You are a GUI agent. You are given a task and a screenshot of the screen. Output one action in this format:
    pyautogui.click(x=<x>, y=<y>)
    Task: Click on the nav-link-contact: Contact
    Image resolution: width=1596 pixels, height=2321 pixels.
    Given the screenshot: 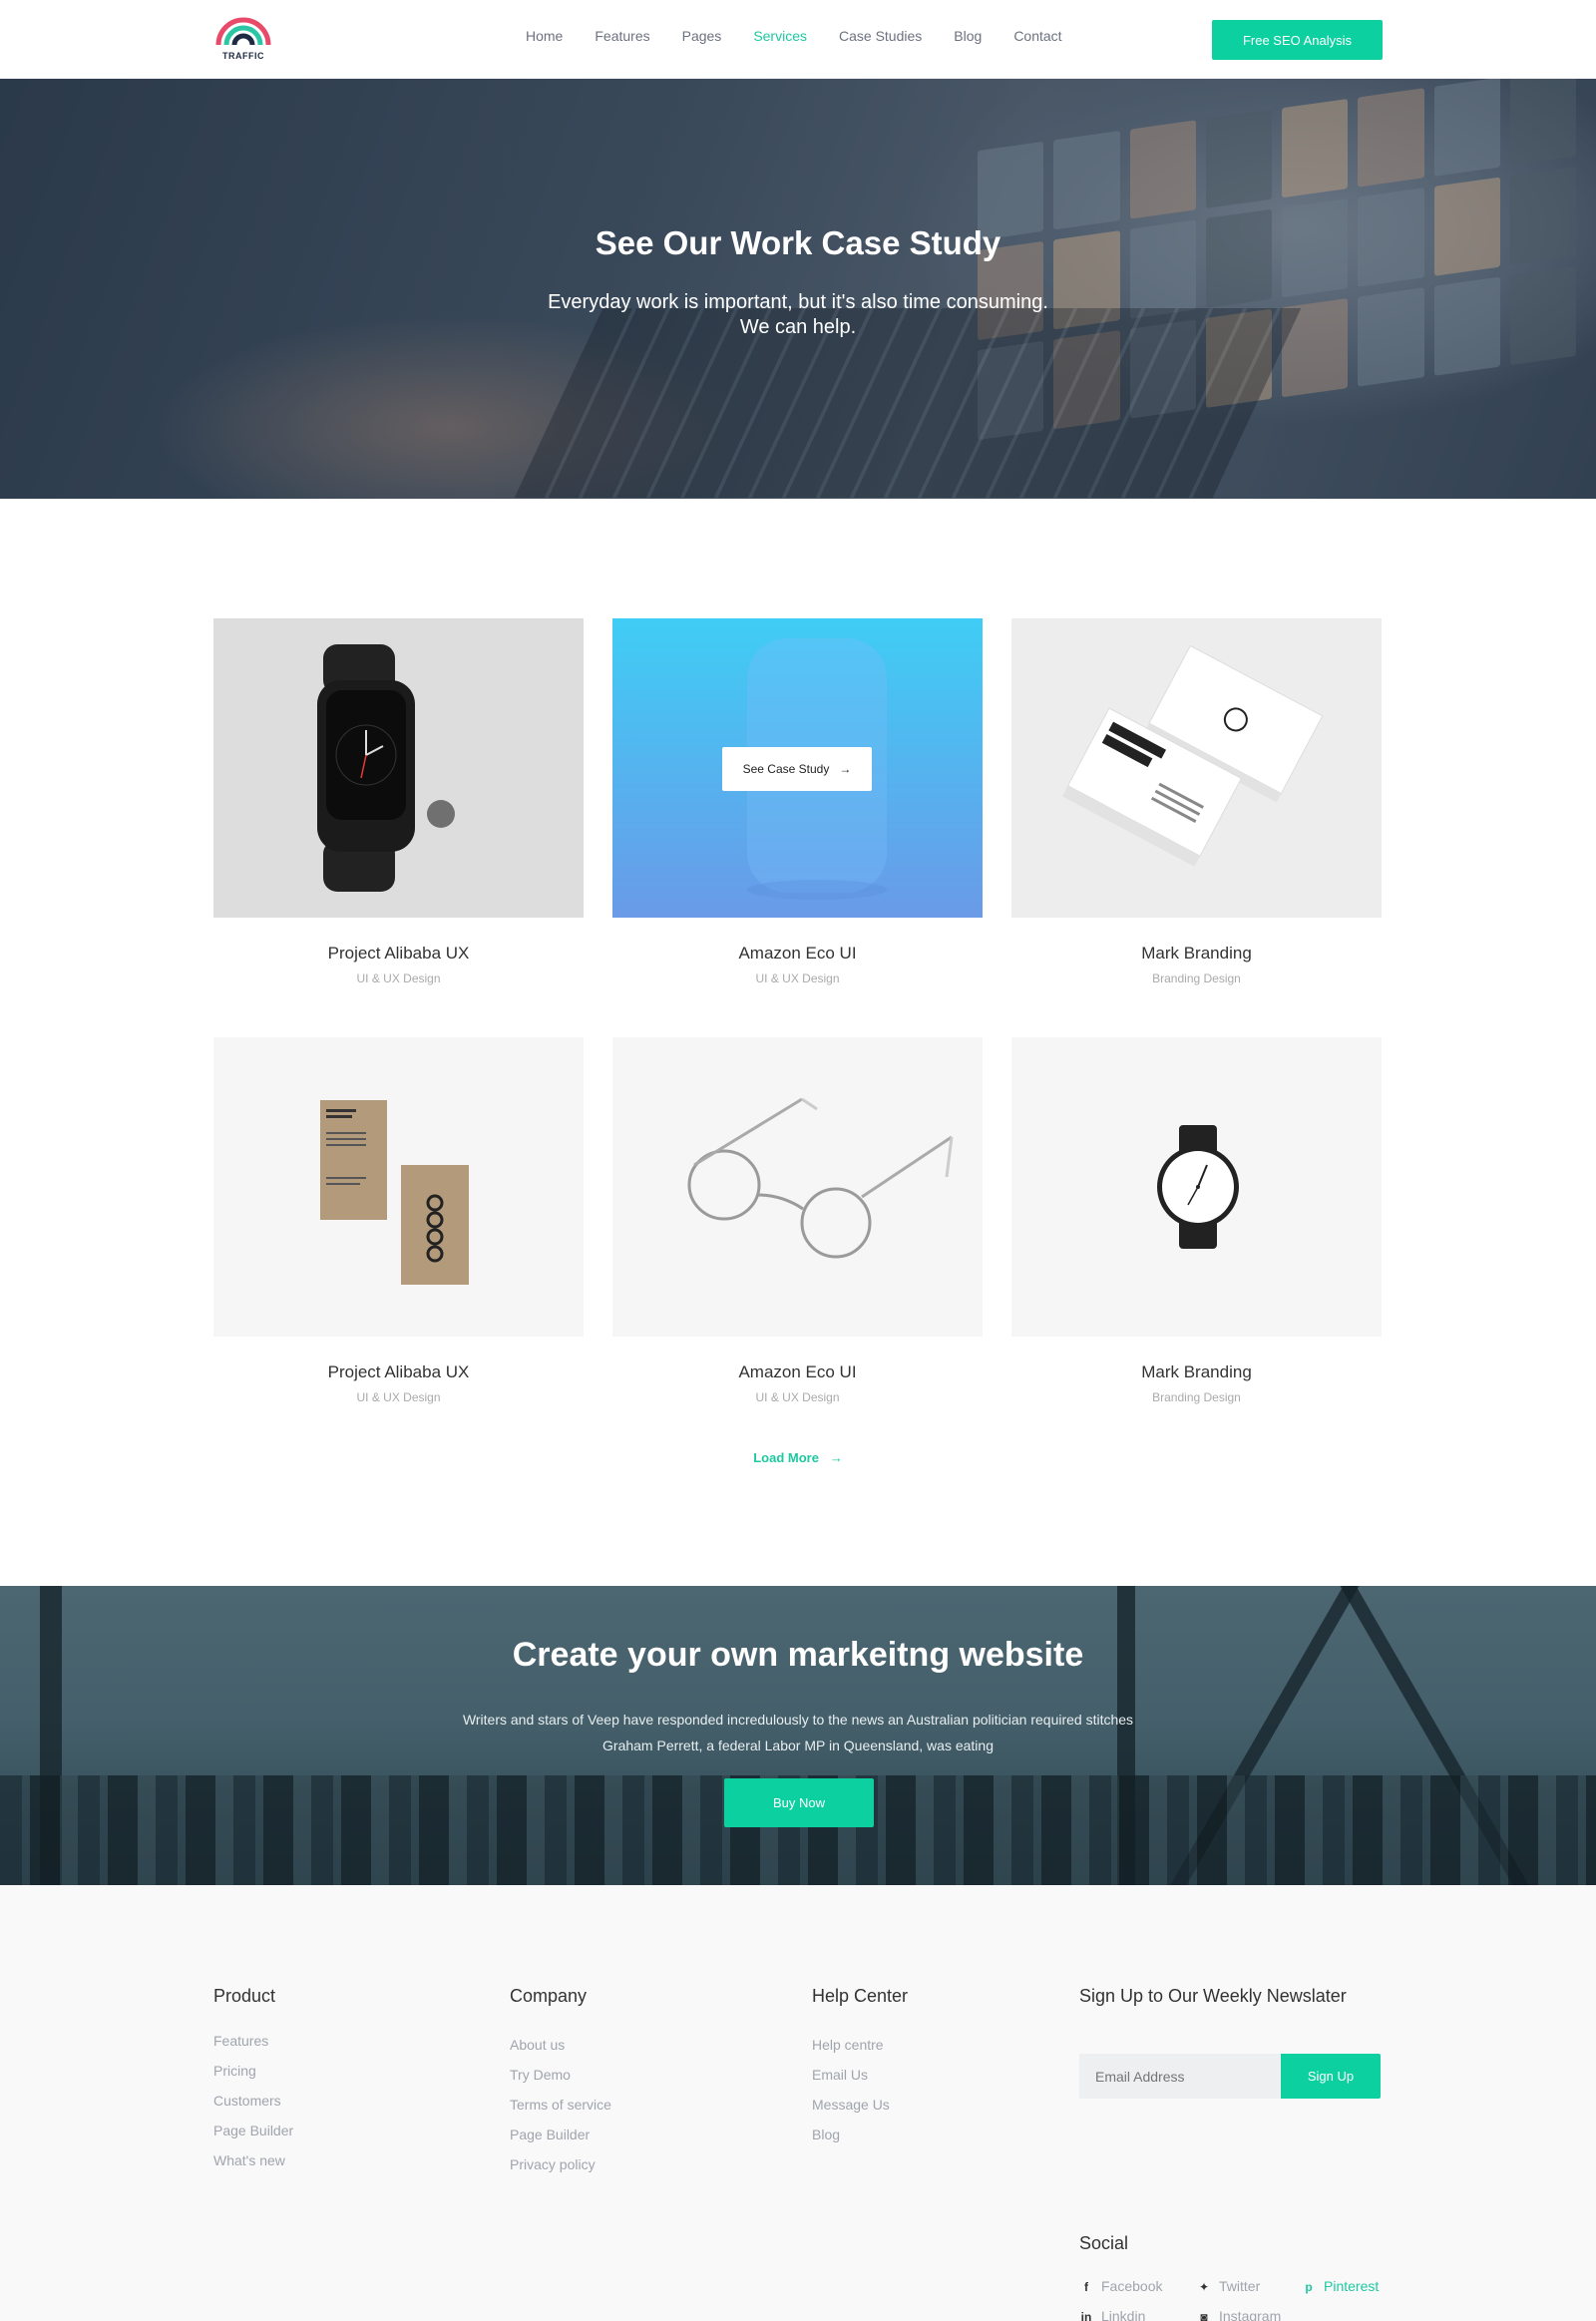 What is the action you would take?
    pyautogui.click(x=1037, y=36)
    